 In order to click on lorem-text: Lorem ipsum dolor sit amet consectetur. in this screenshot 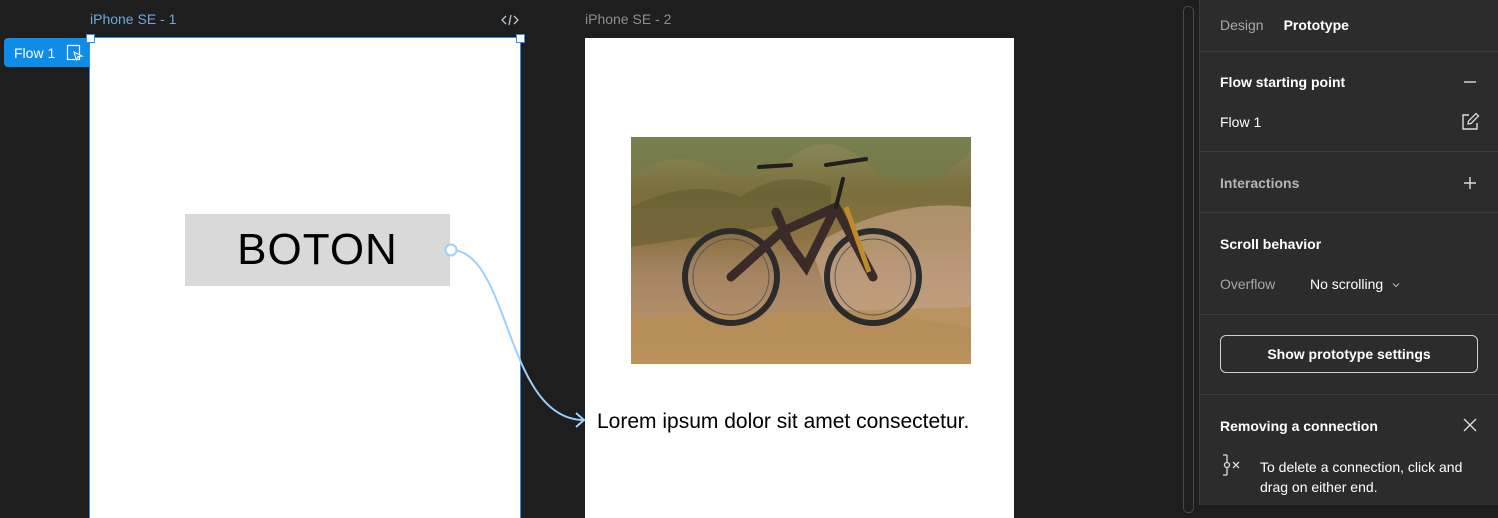, I will do `click(783, 422)`.